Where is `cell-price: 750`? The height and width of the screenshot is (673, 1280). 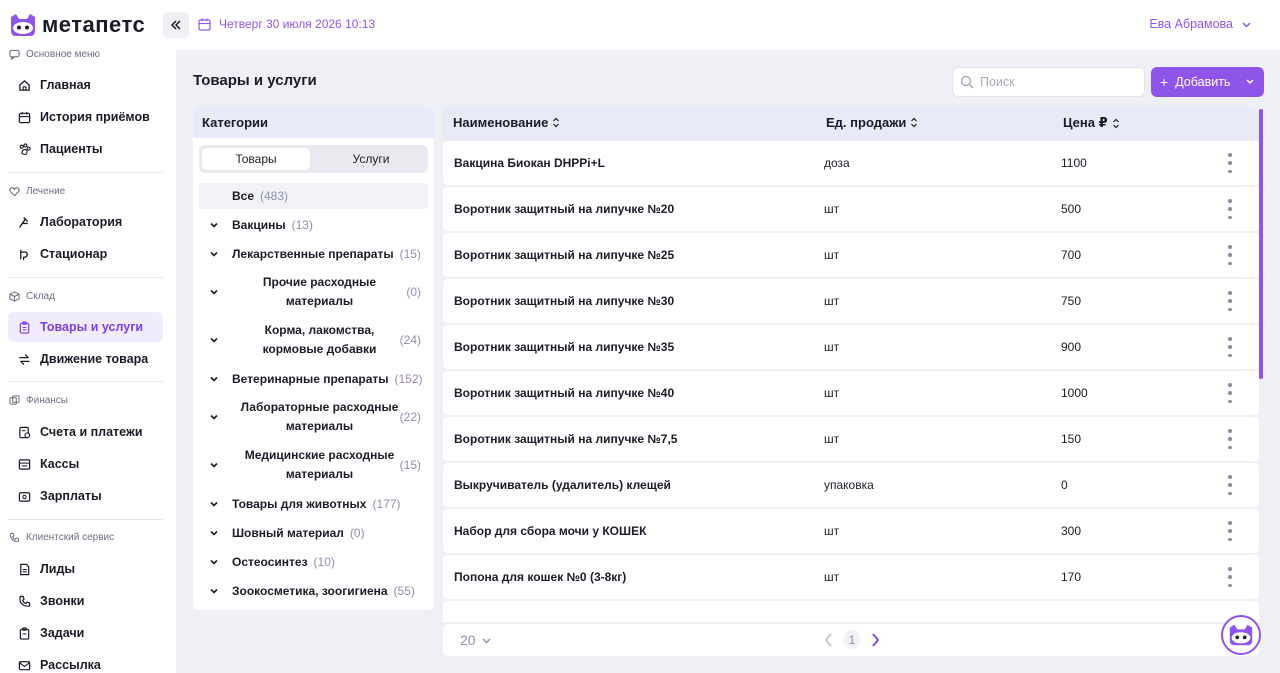 cell-price: 750 is located at coordinates (1071, 301).